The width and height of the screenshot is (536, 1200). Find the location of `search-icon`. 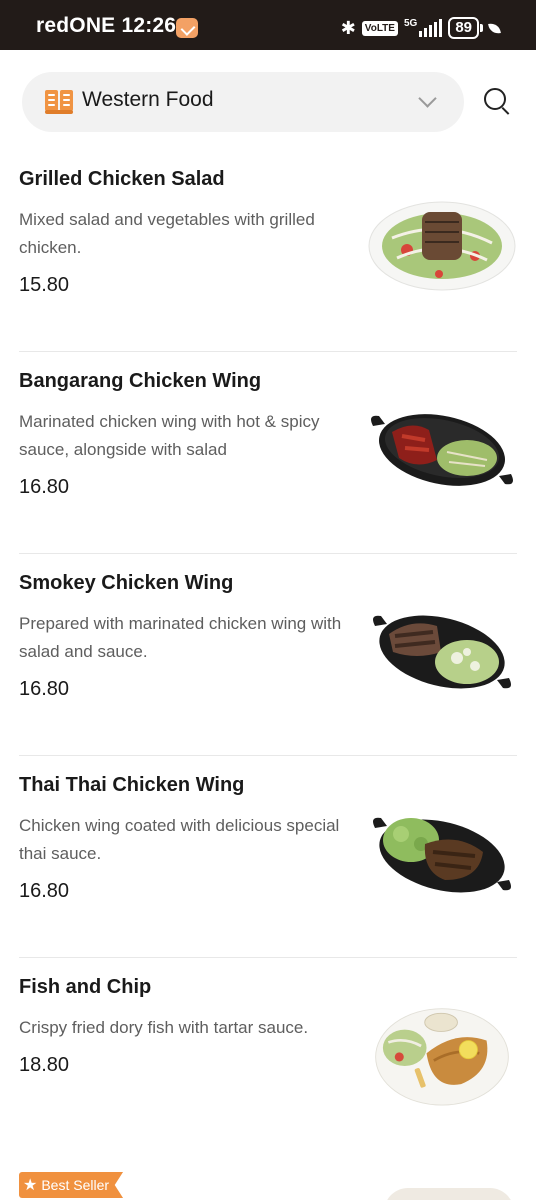

search-icon is located at coordinates (497, 101).